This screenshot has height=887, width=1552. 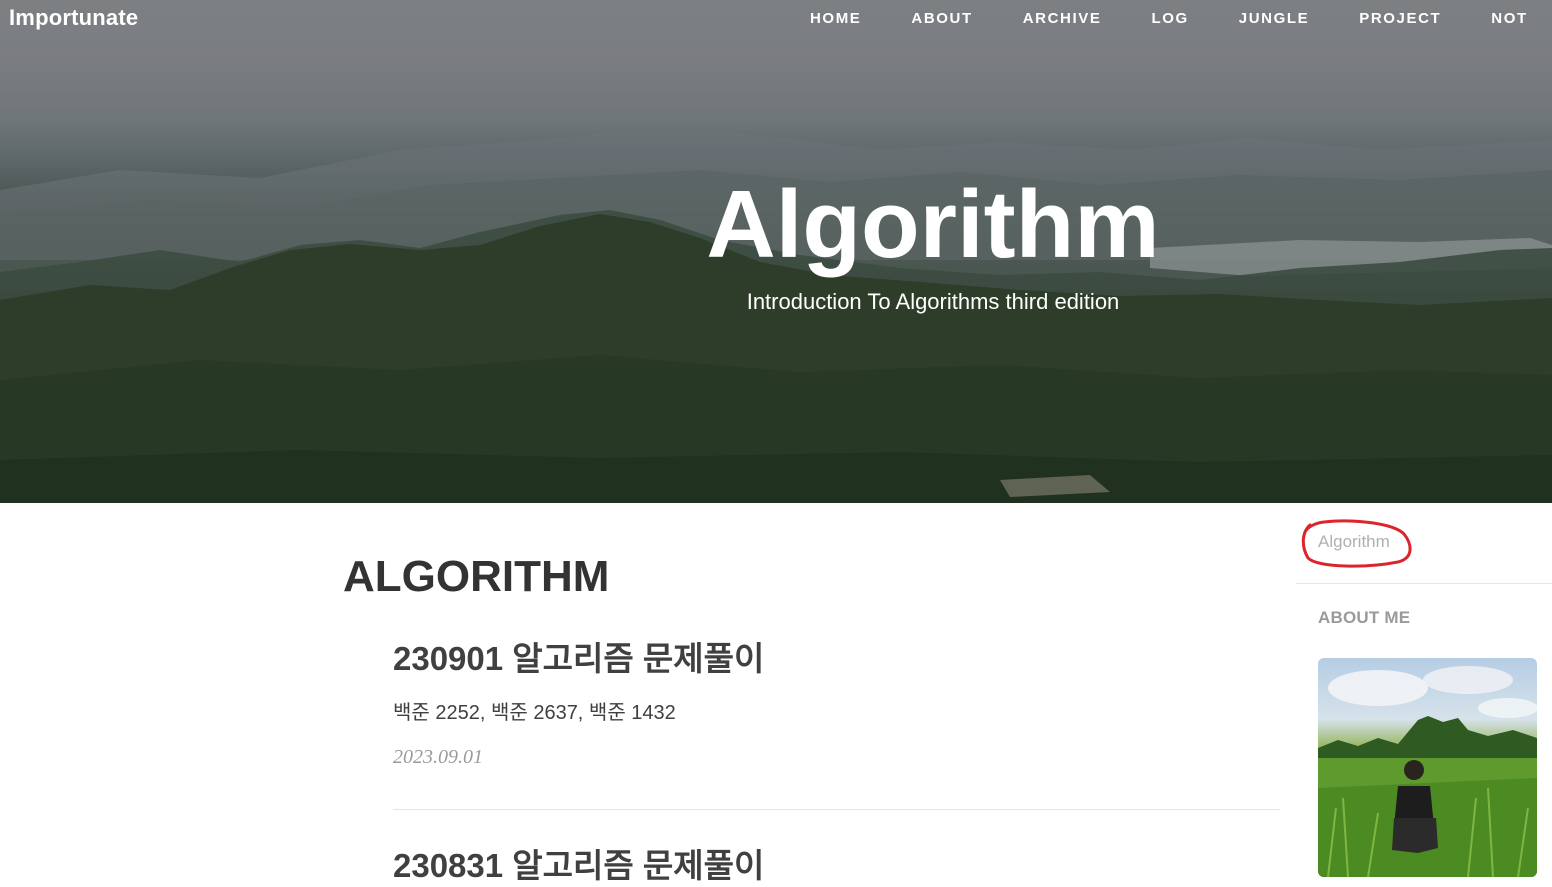 What do you see at coordinates (476, 576) in the screenshot?
I see `category-heading: ALGORITHM` at bounding box center [476, 576].